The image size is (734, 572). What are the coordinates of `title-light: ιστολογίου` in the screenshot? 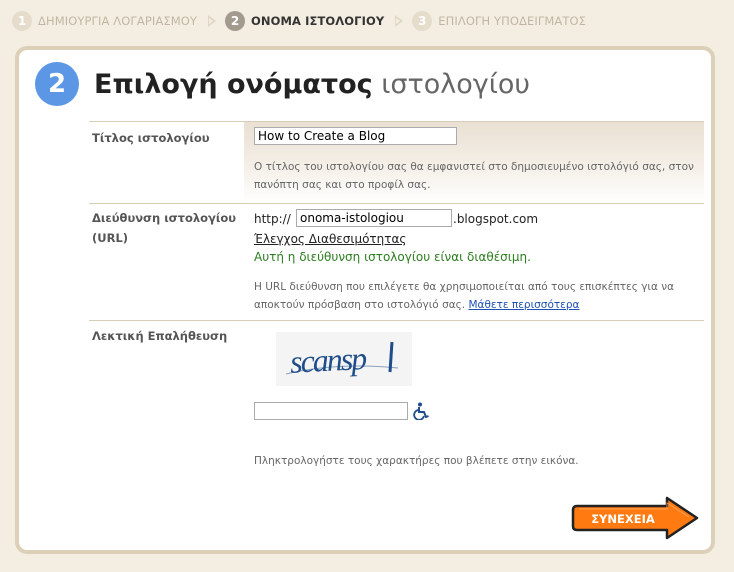 It's located at (456, 84).